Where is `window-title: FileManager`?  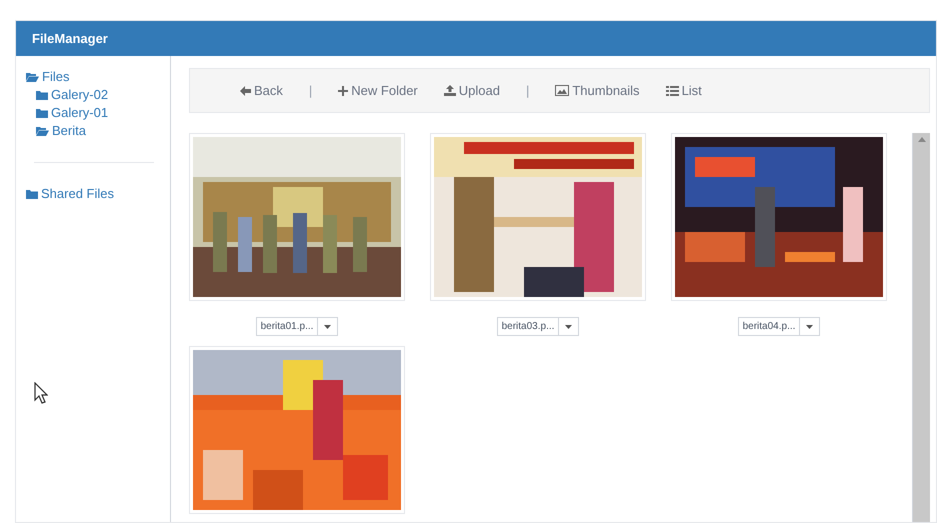
window-title: FileManager is located at coordinates (70, 39).